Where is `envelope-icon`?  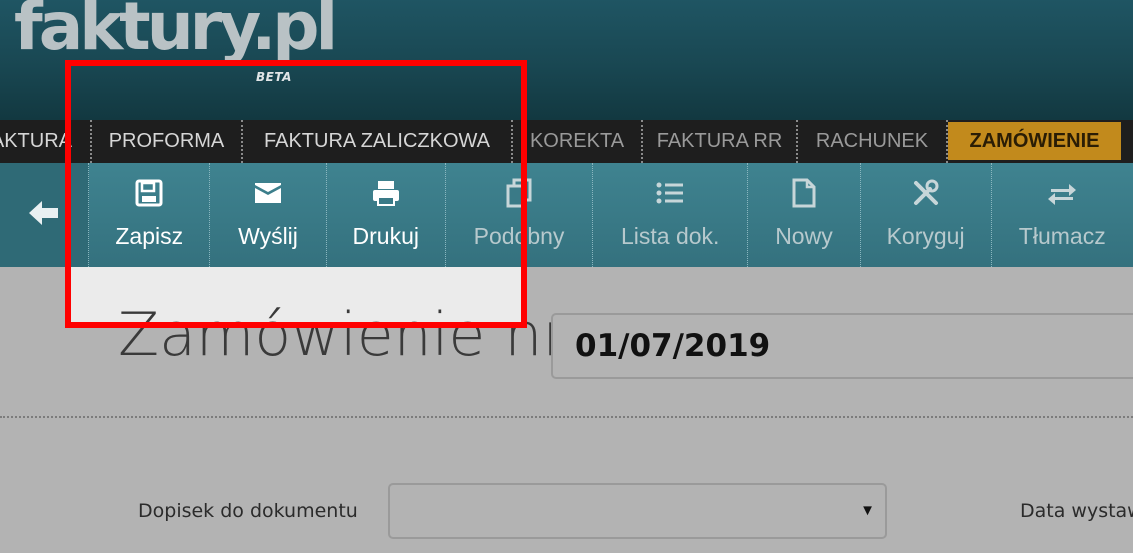 envelope-icon is located at coordinates (268, 193).